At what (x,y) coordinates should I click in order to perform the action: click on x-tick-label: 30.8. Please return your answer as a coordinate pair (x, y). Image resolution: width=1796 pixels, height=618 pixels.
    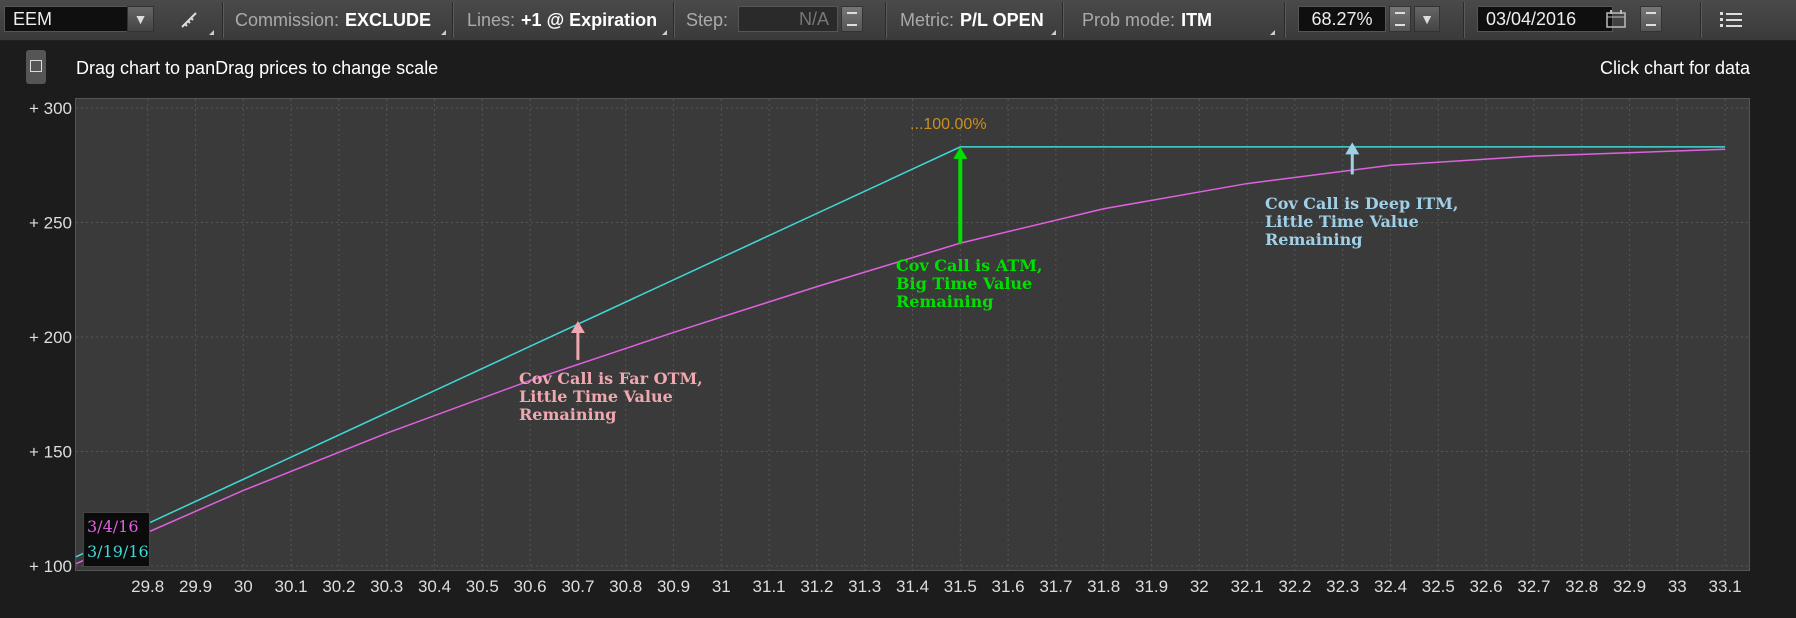
    Looking at the image, I should click on (625, 586).